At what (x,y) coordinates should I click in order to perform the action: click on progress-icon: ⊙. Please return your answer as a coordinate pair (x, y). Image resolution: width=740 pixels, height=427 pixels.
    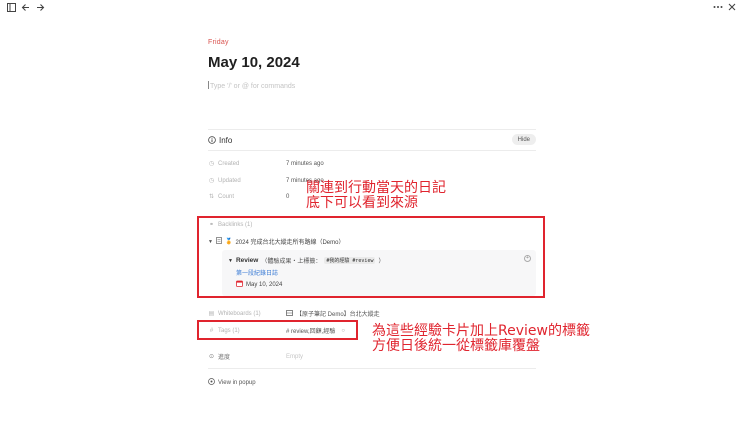
    Looking at the image, I should click on (211, 357).